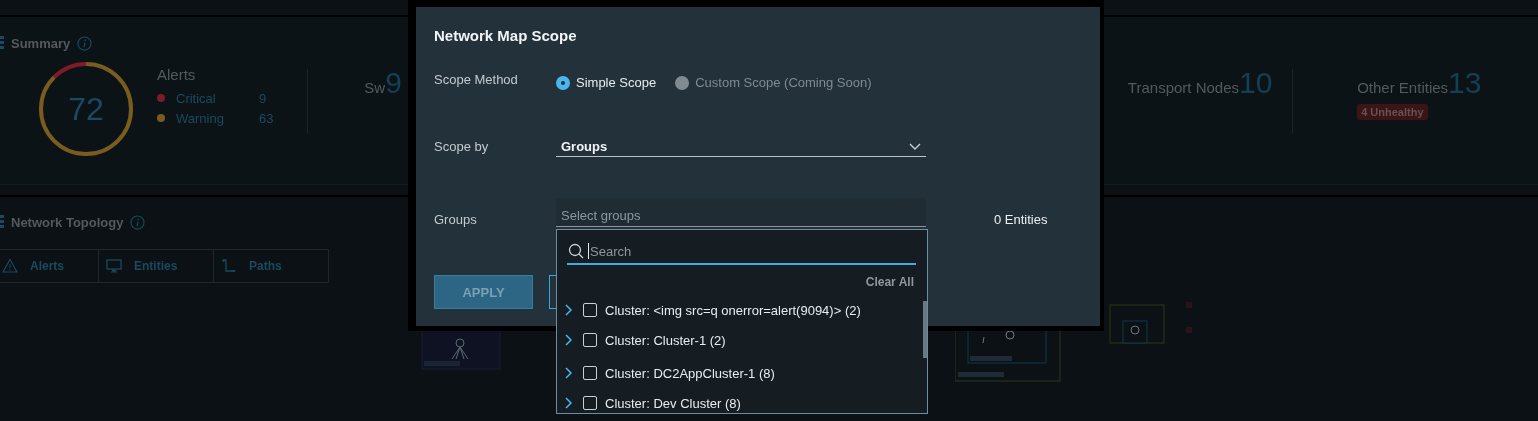 The width and height of the screenshot is (1538, 421). Describe the element at coordinates (266, 118) in the screenshot. I see `alert-count: 63` at that location.